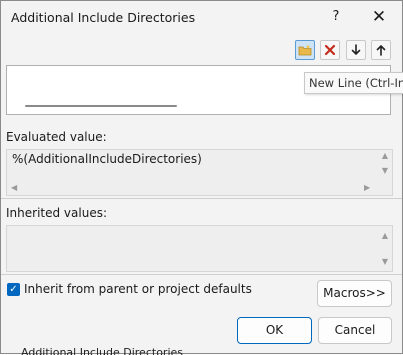  I want to click on delete-line-button, so click(330, 50).